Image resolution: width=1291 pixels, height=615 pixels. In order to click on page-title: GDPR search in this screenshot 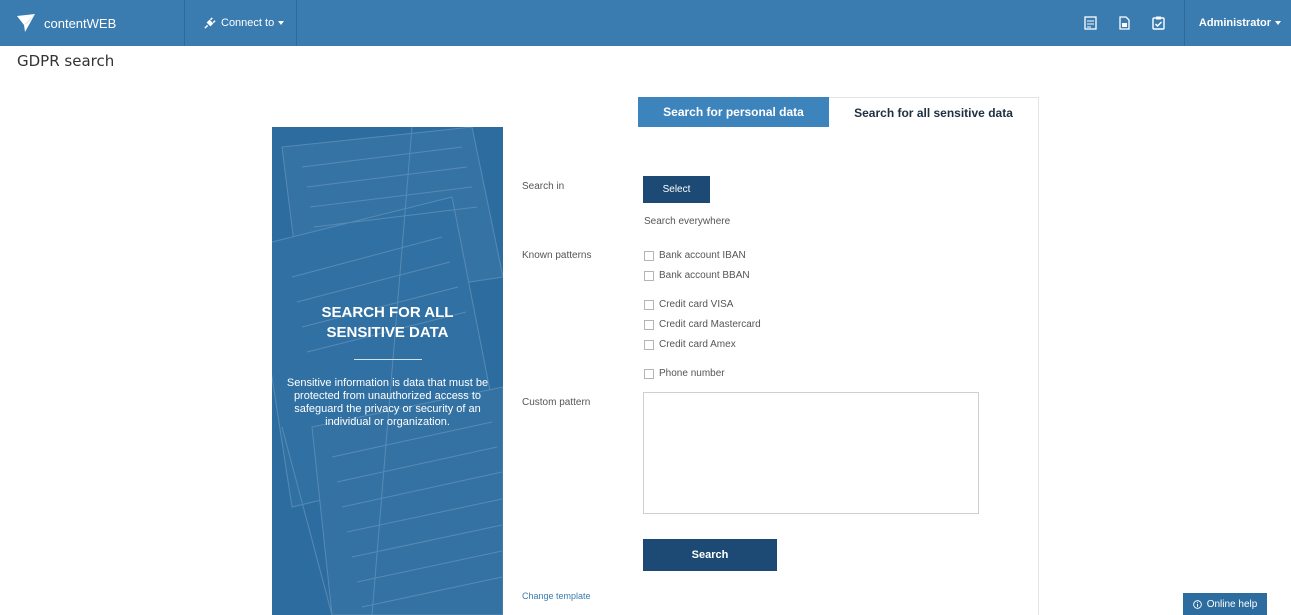, I will do `click(66, 61)`.